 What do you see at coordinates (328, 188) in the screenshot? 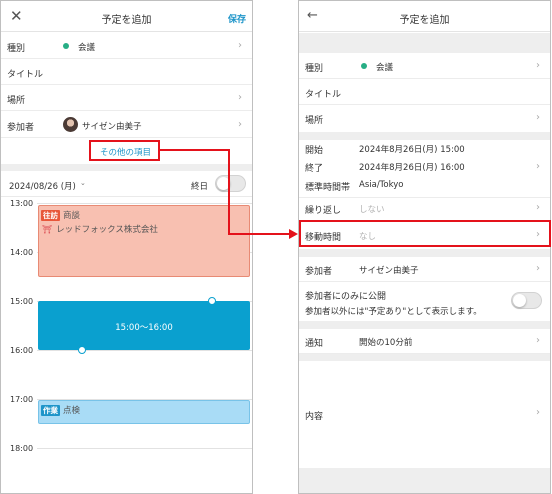
I see `timezone-label: 標準時間帯` at bounding box center [328, 188].